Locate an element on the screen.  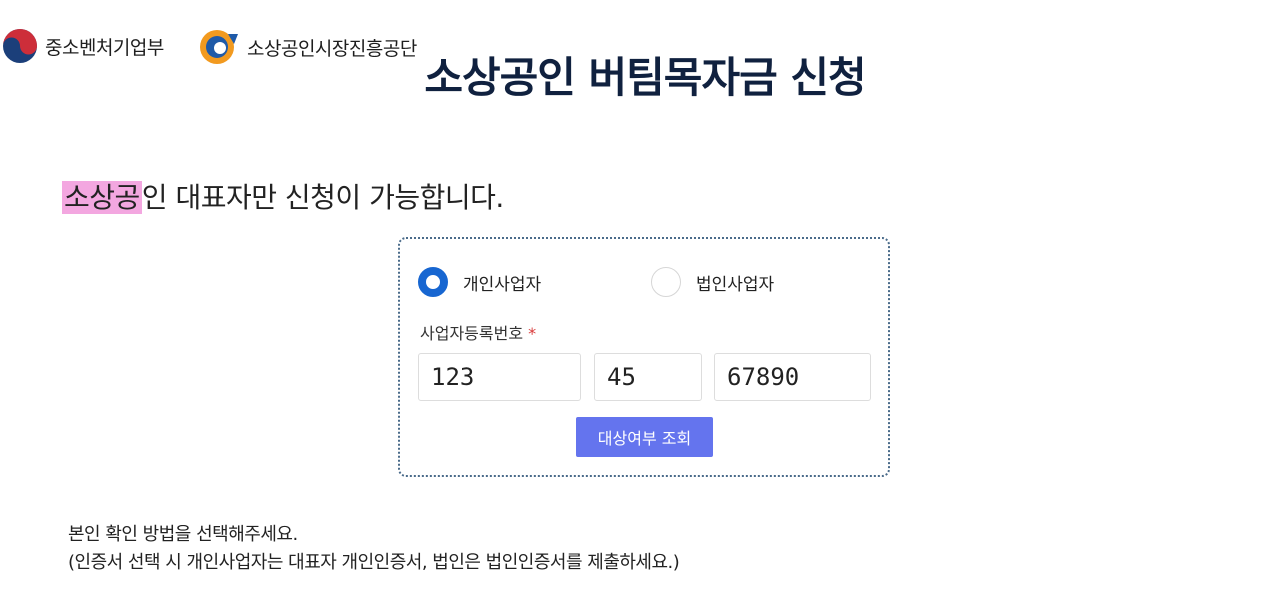
biz-number-part2-input is located at coordinates (648, 377).